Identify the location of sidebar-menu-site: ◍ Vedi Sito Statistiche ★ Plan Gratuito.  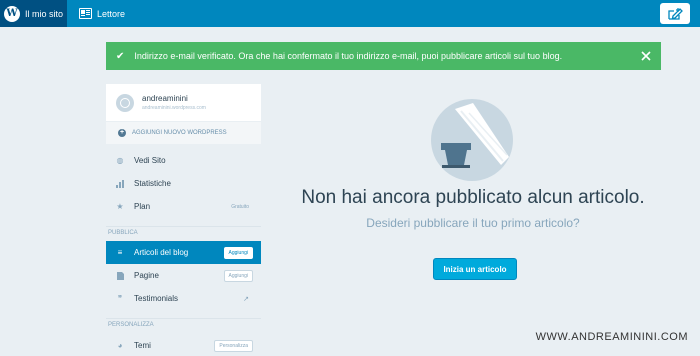
(183, 183).